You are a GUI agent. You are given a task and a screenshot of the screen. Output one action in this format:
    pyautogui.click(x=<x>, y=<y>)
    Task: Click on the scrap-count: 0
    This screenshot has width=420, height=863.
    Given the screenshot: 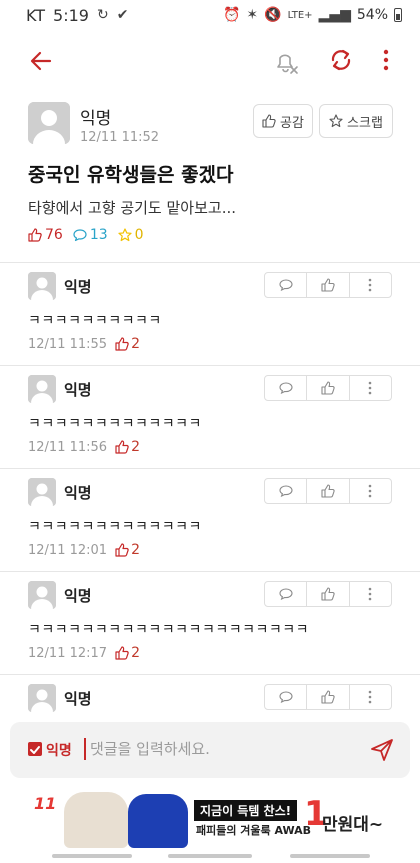 What is the action you would take?
    pyautogui.click(x=139, y=235)
    